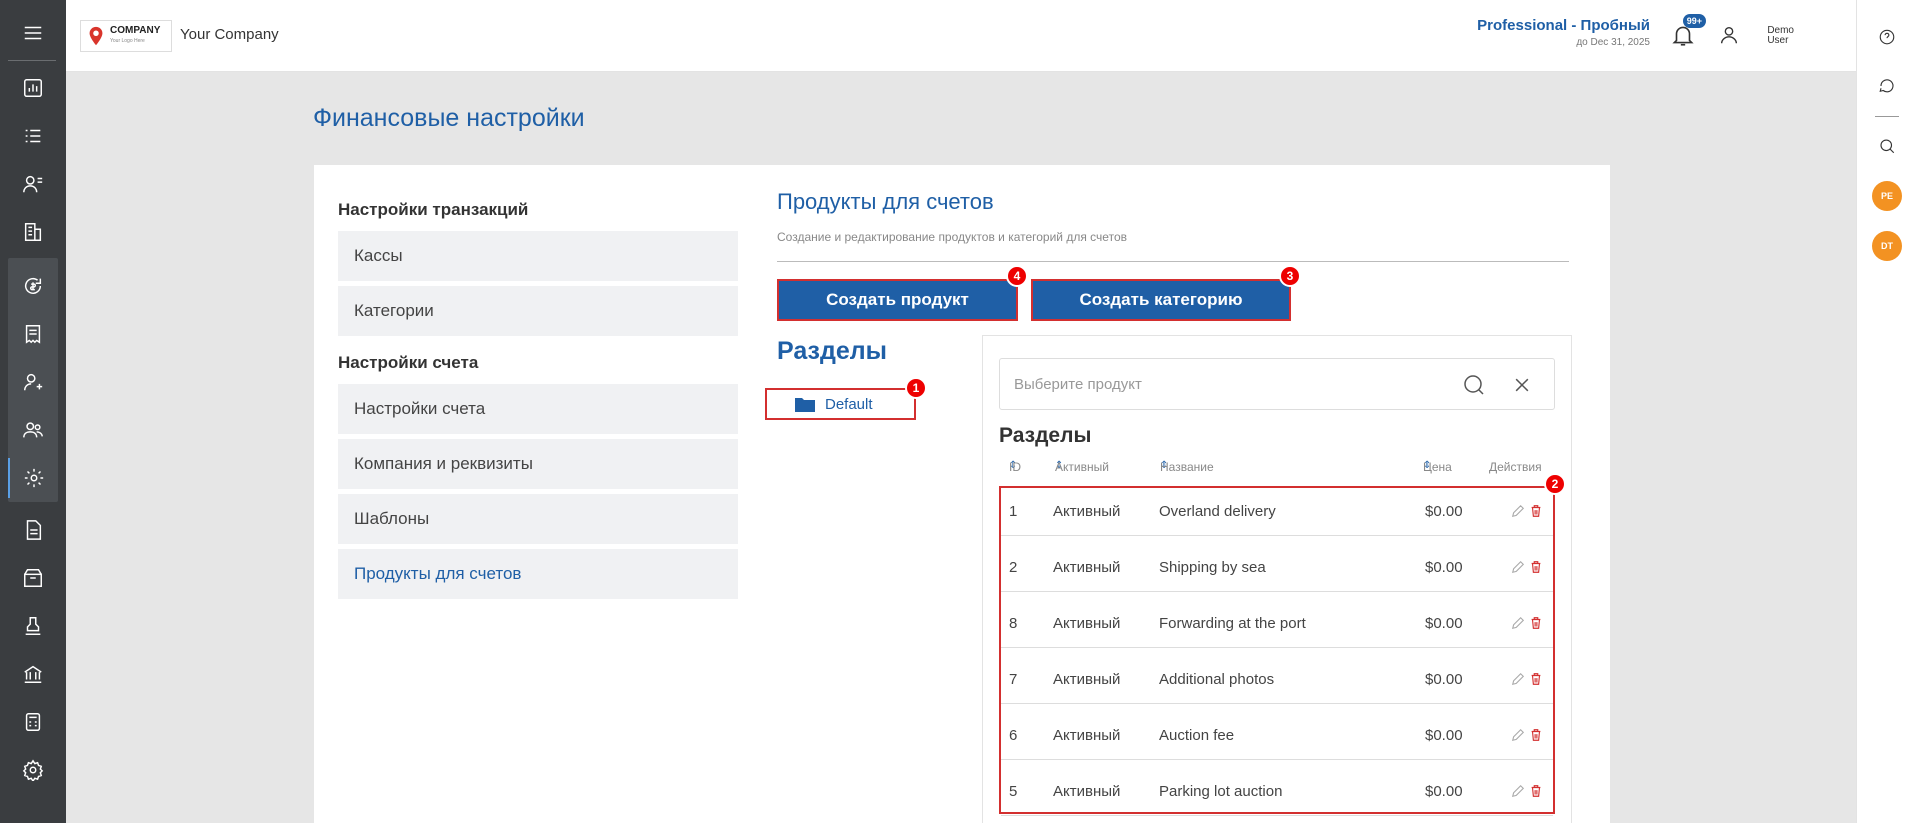  What do you see at coordinates (33, 430) in the screenshot?
I see `team-users-icon` at bounding box center [33, 430].